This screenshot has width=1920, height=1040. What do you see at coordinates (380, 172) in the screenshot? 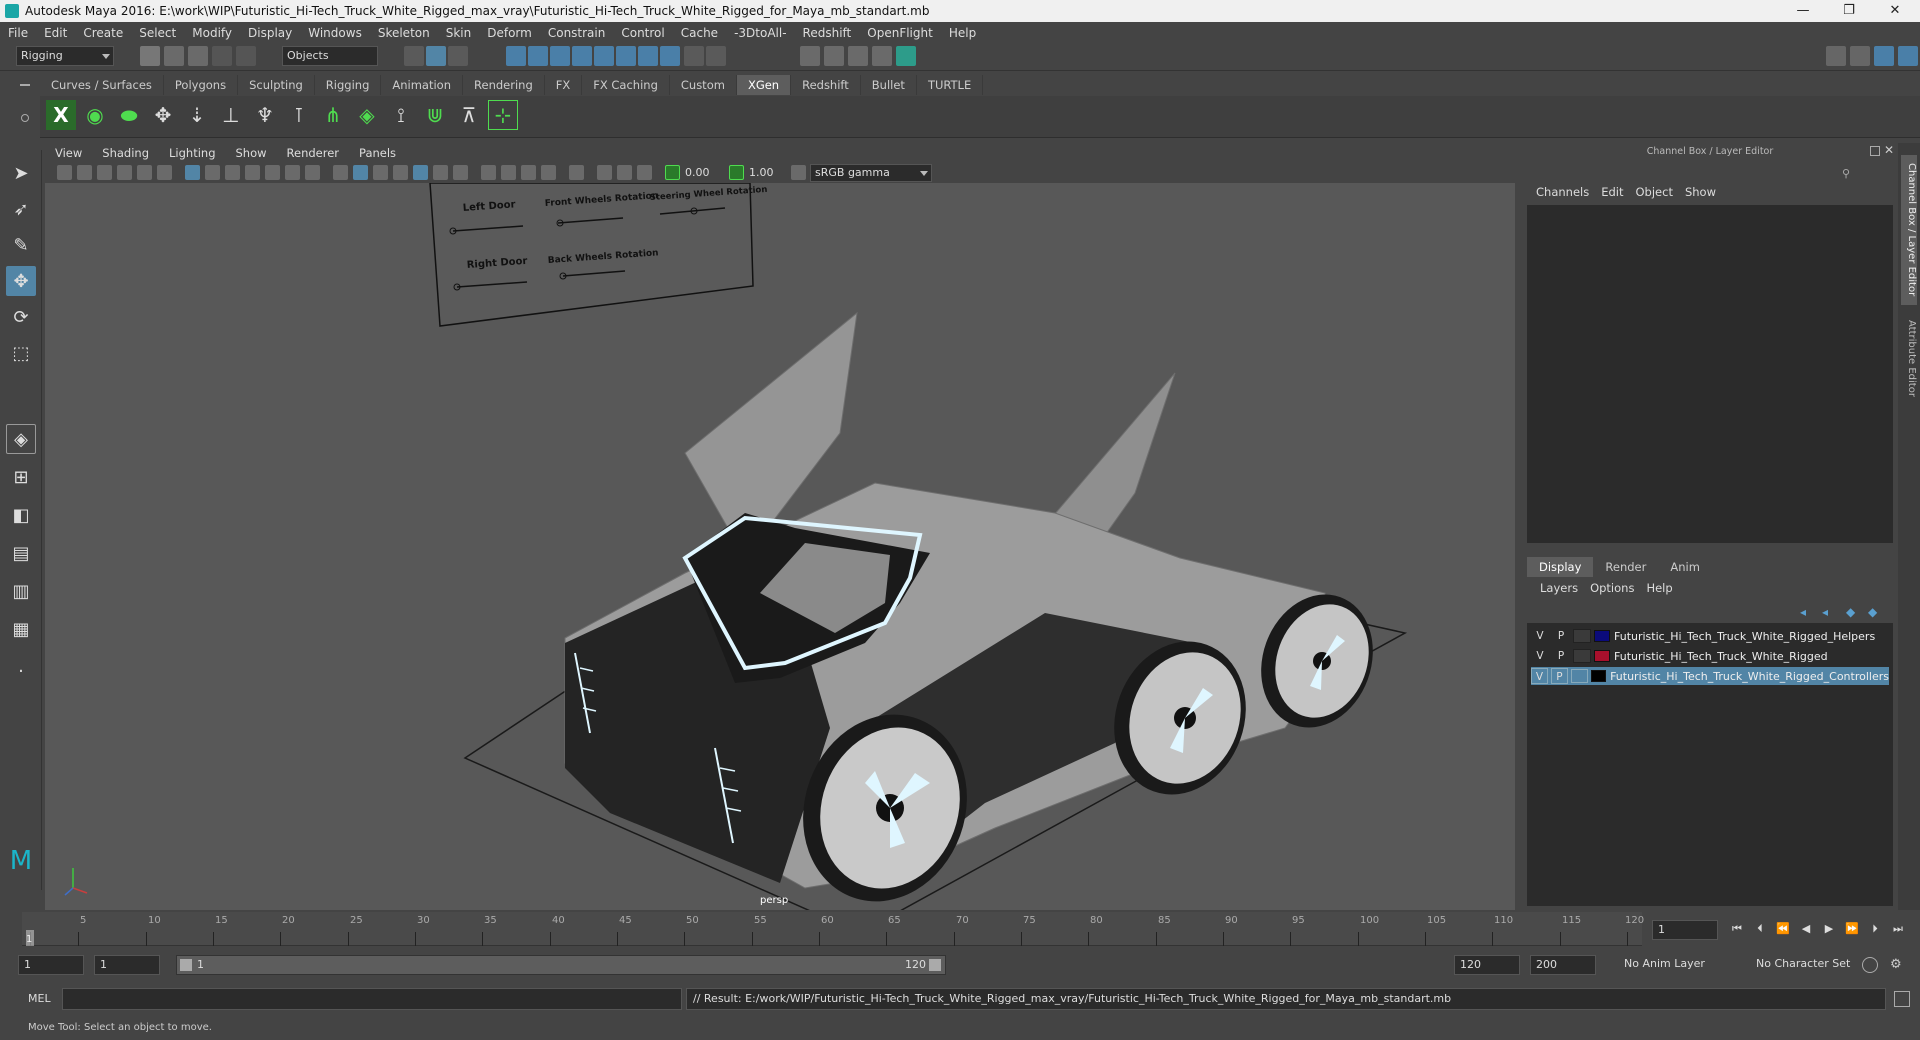
I see `default-material-icon` at bounding box center [380, 172].